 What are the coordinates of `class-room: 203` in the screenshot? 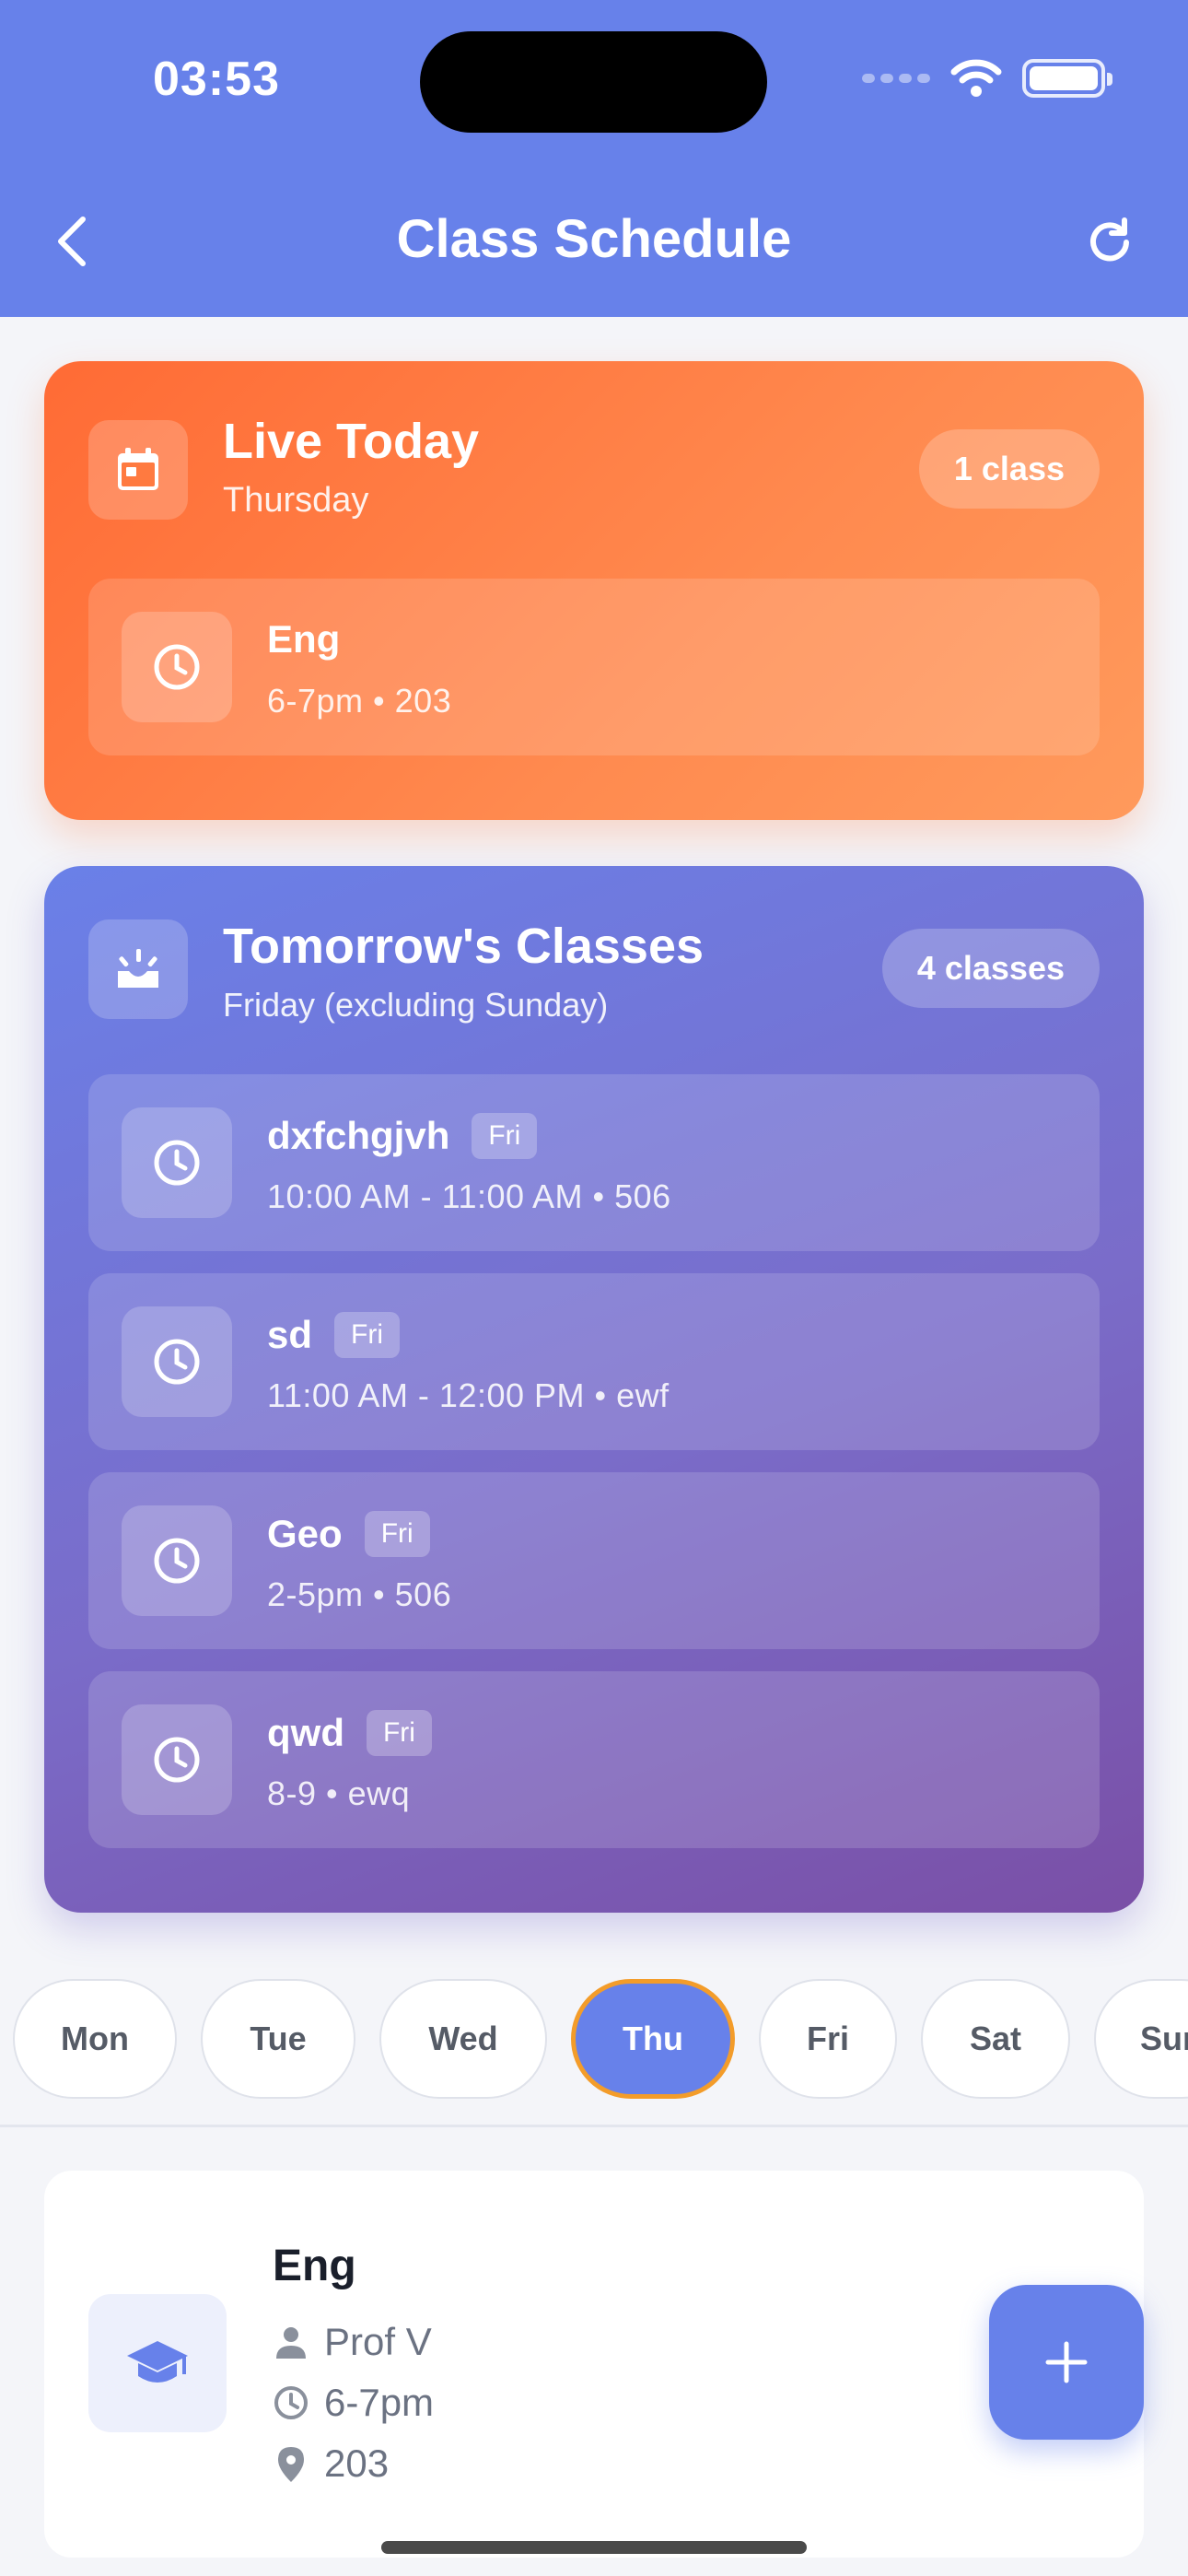 It's located at (357, 2463).